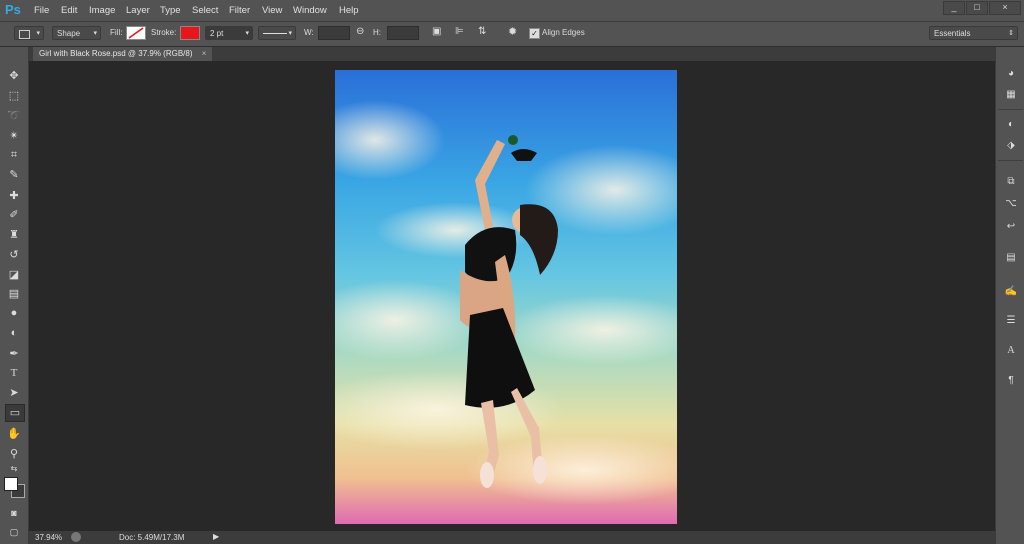  What do you see at coordinates (1011, 351) in the screenshot?
I see `character-panel-icon: A` at bounding box center [1011, 351].